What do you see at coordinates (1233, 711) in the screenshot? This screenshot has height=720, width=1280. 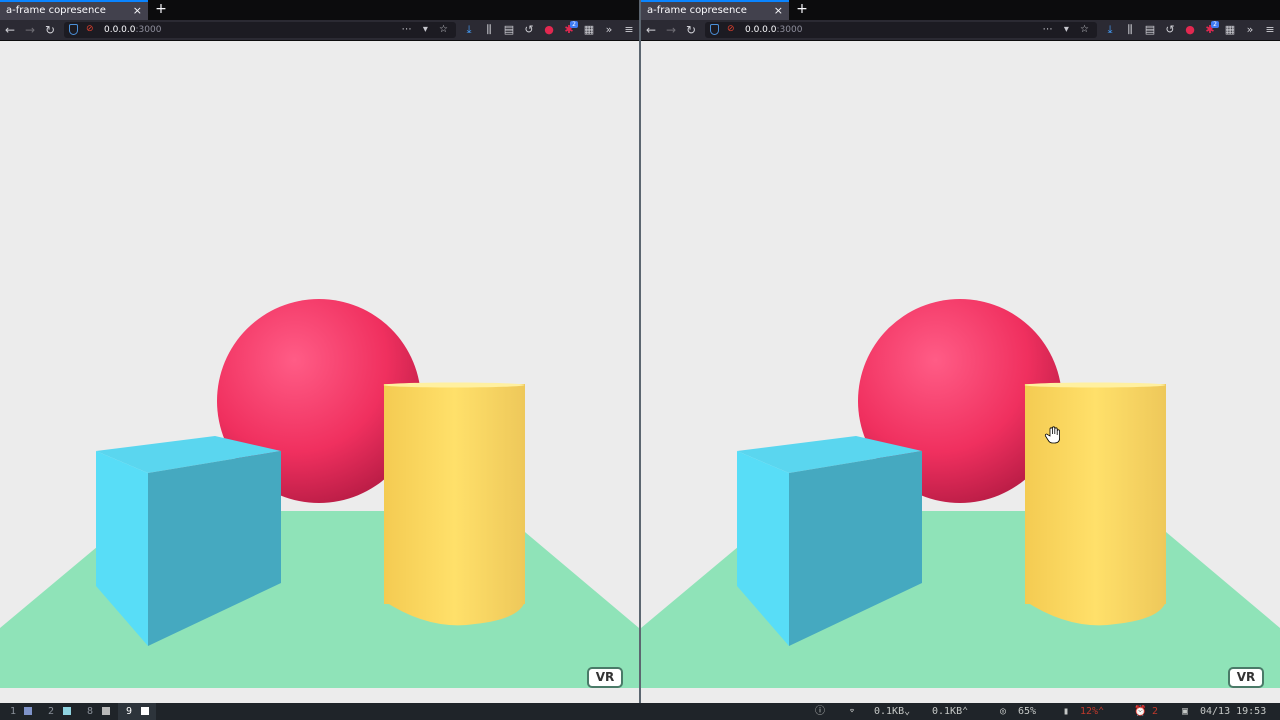 I see `datetime: 04/13 19:53` at bounding box center [1233, 711].